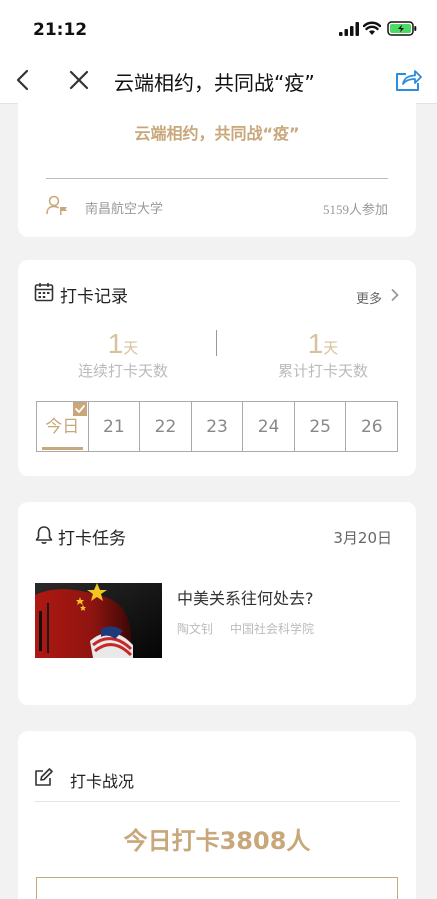  I want to click on consecutive-days-value: 1, so click(115, 343).